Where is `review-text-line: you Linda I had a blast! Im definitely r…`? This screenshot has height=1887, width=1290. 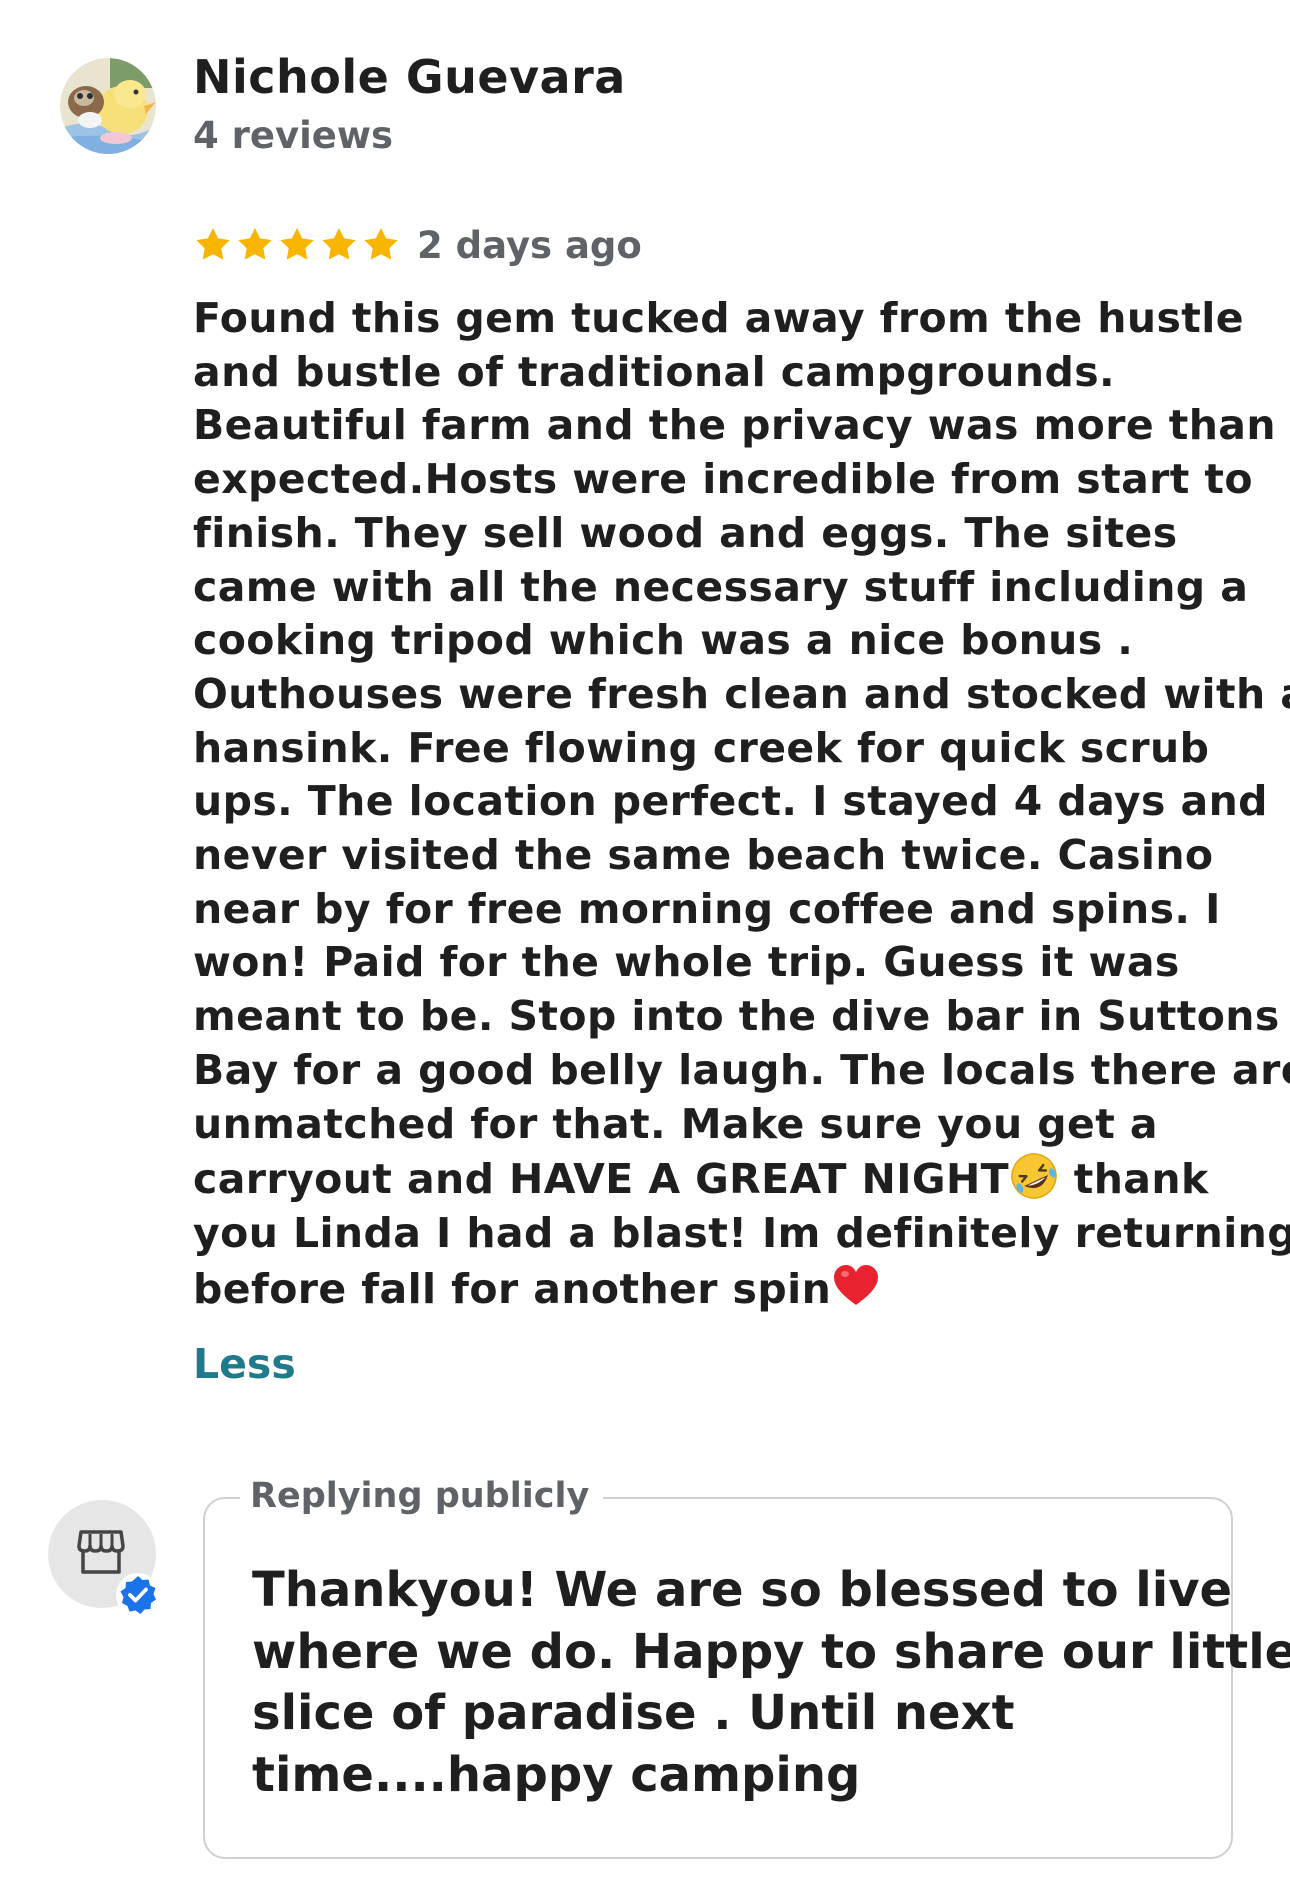 review-text-line: you Linda I had a blast! Im definitely r… is located at coordinates (741, 1232).